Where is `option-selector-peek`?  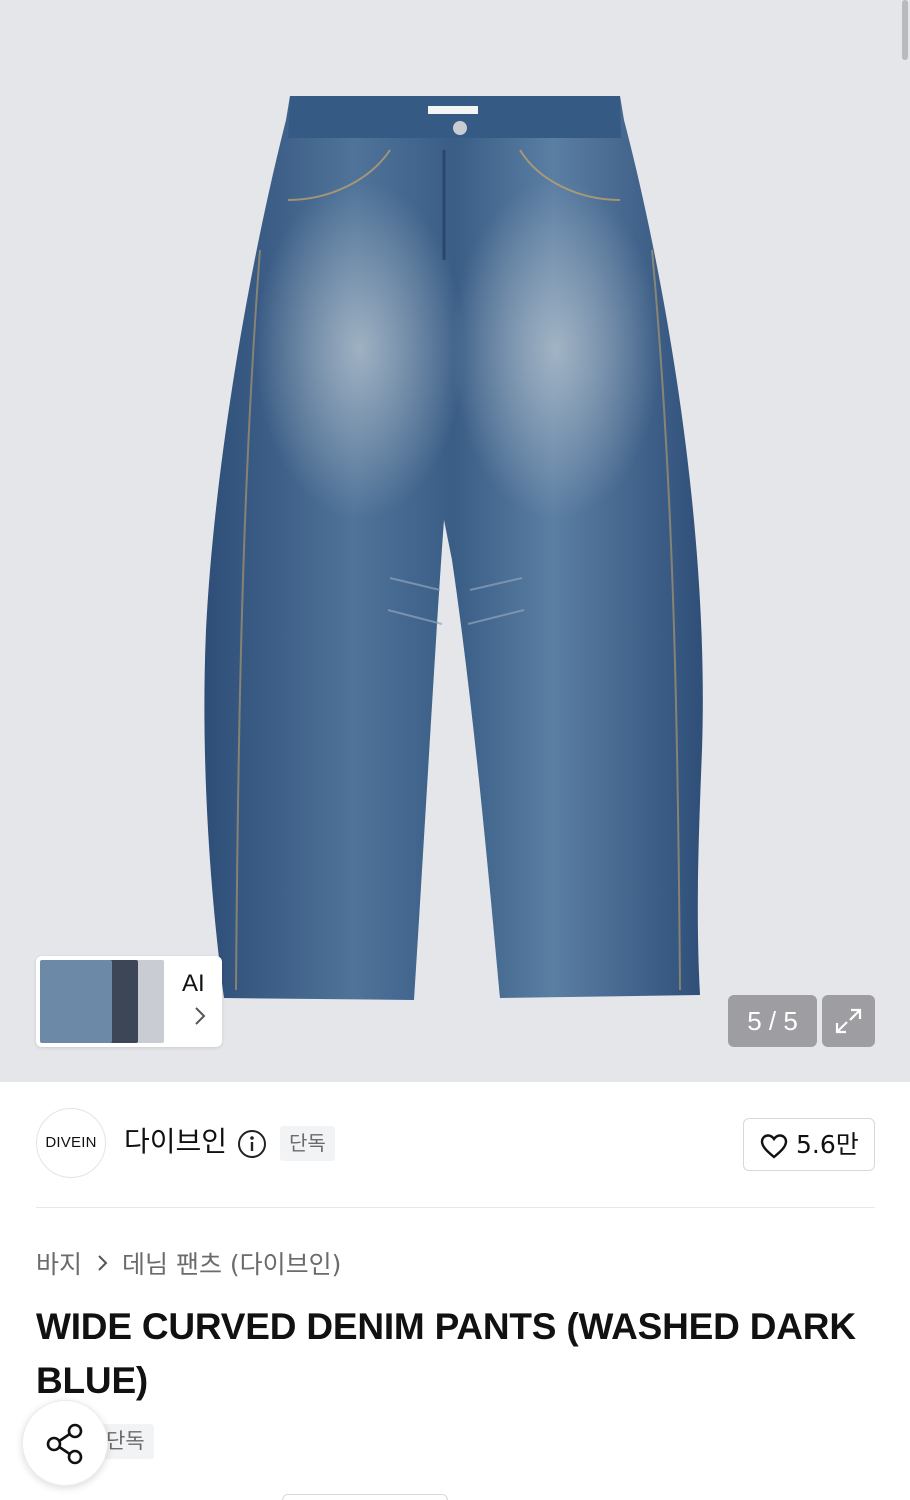
option-selector-peek is located at coordinates (365, 1497).